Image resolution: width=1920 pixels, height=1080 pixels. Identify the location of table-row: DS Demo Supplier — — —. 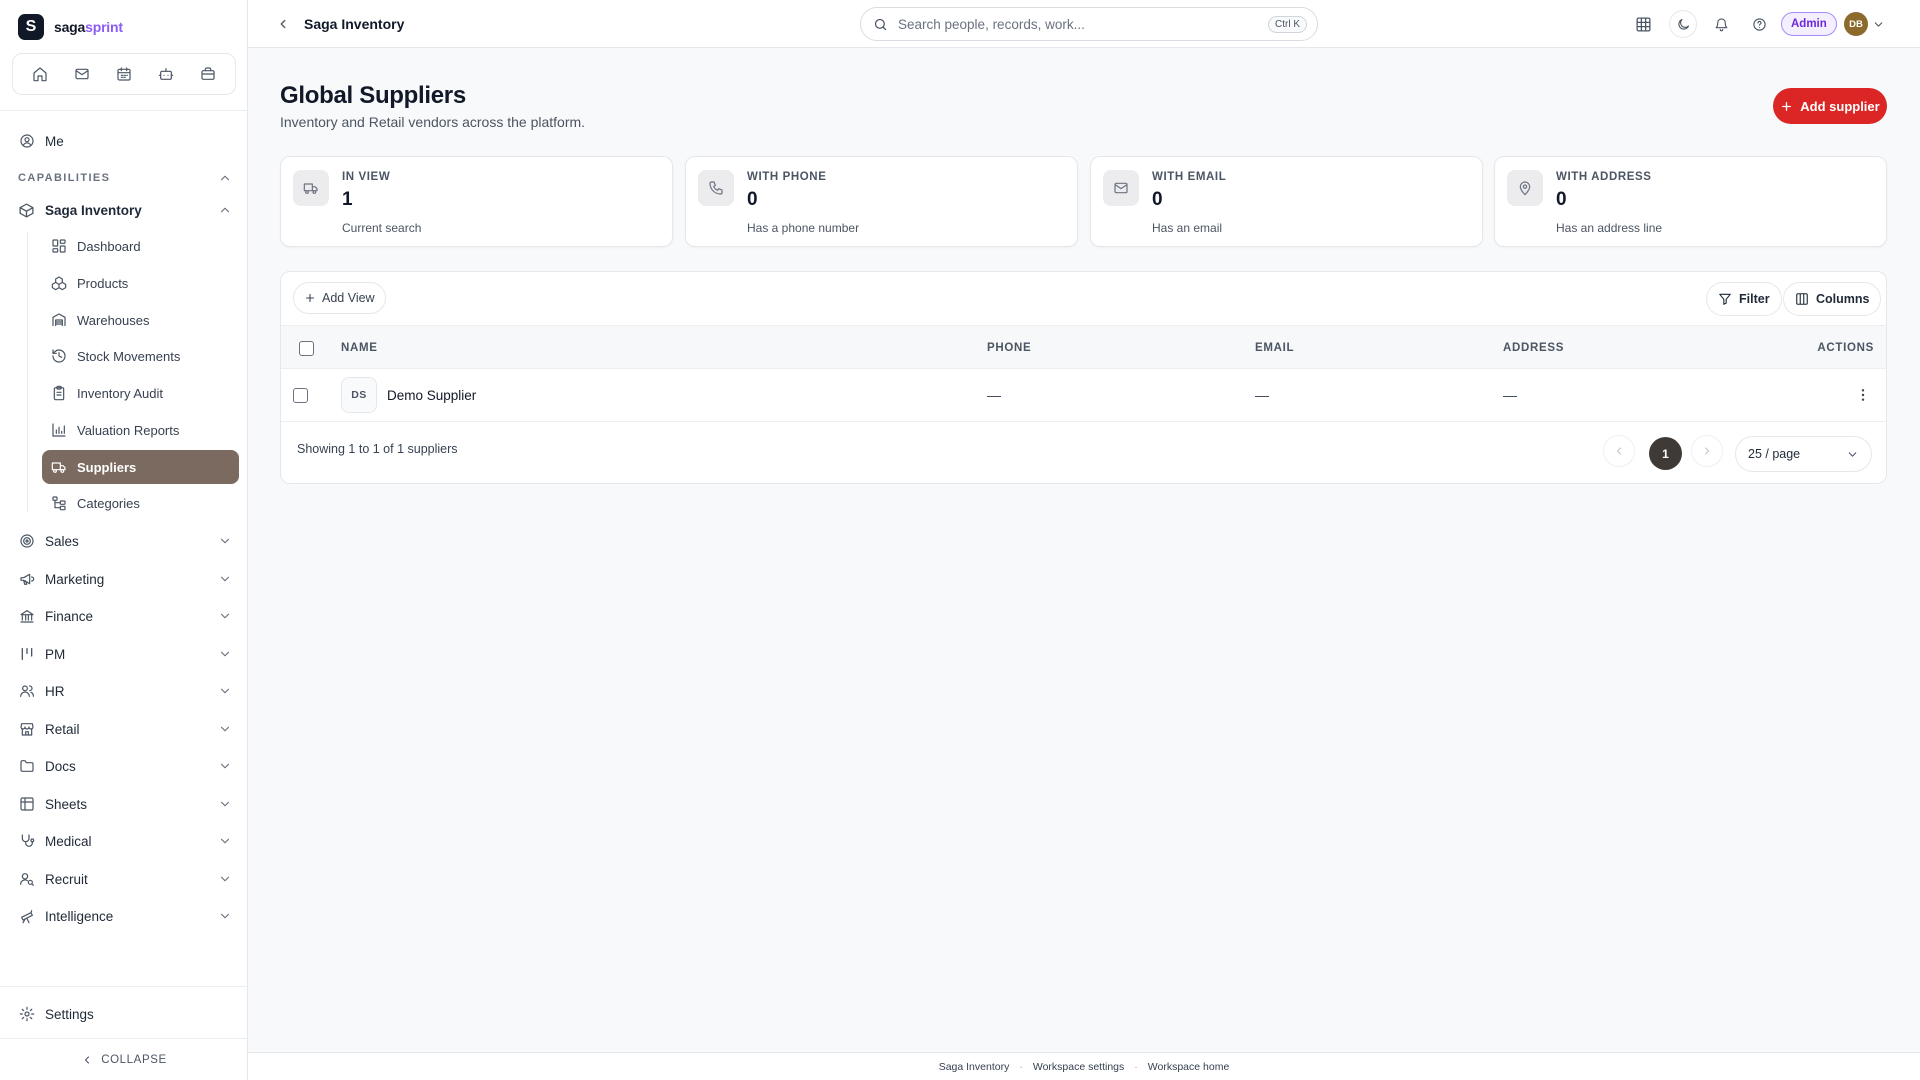
(1083, 395).